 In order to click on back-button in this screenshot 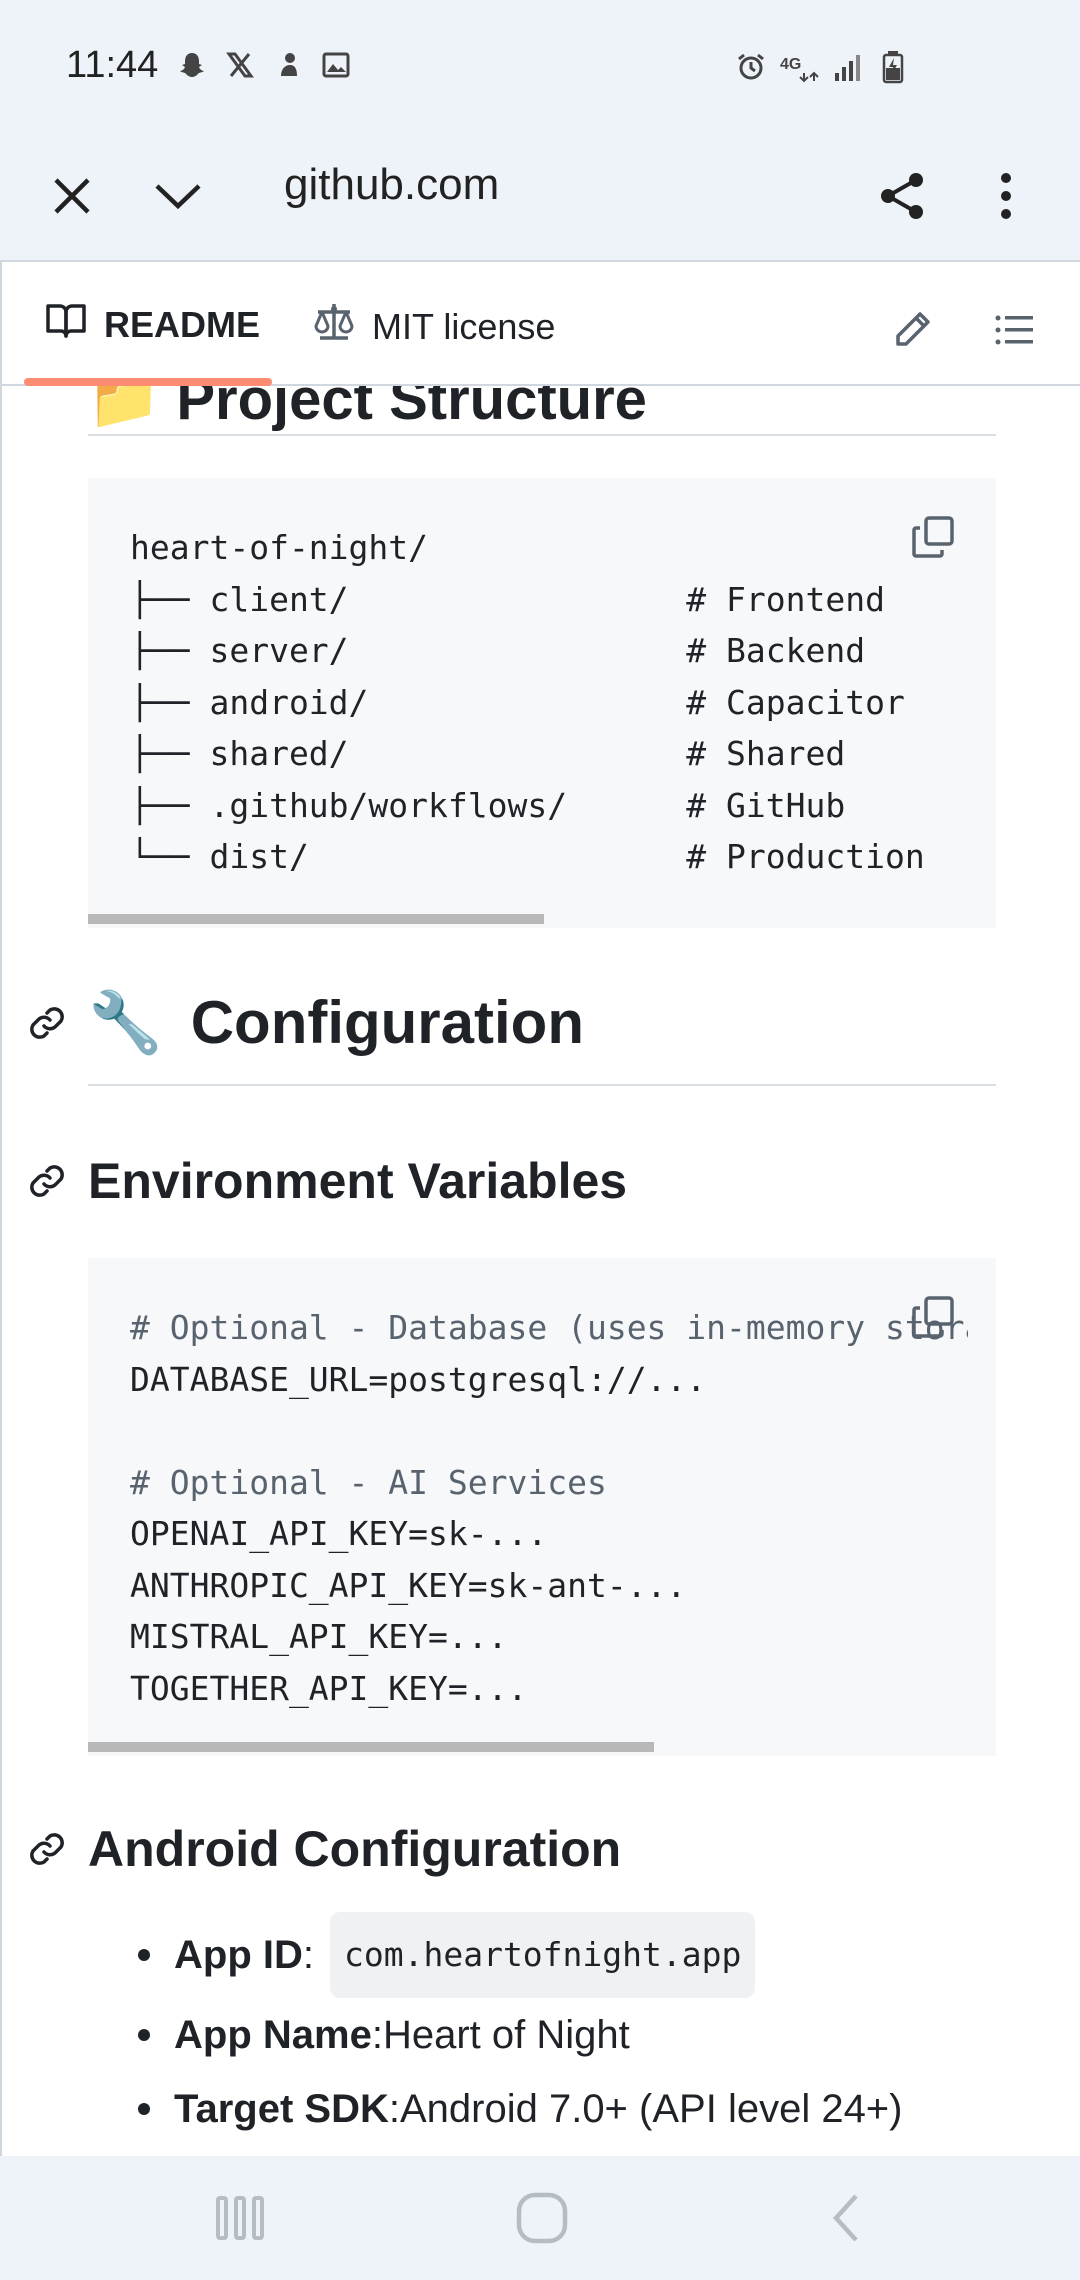, I will do `click(846, 2218)`.